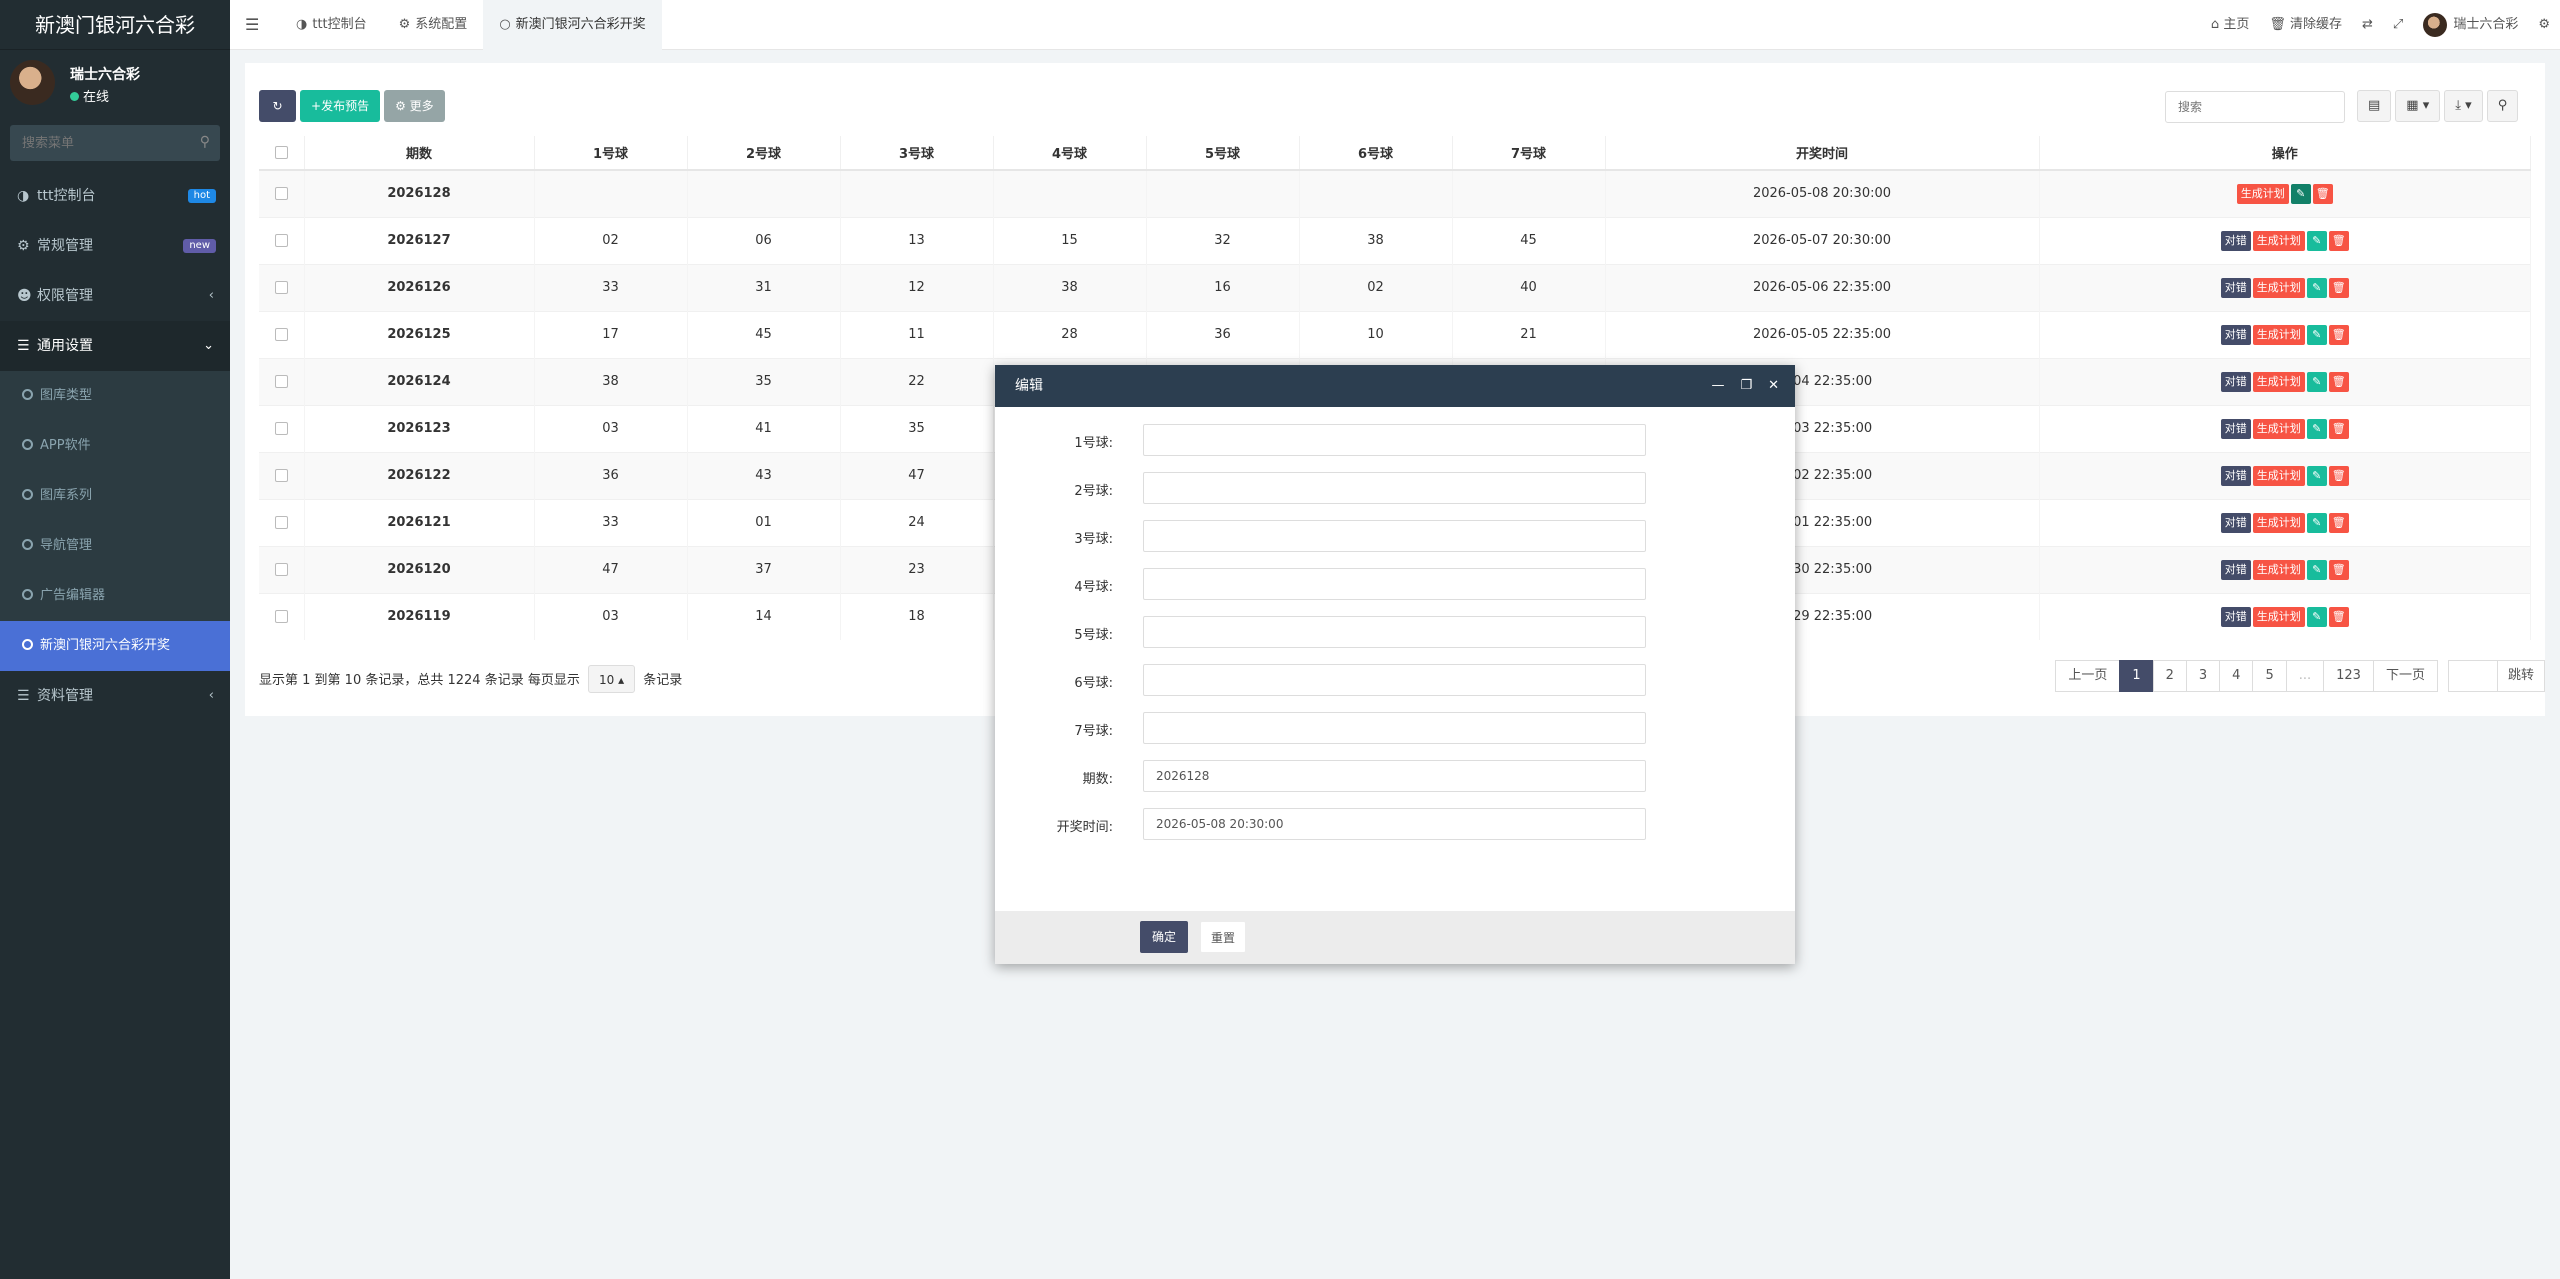  Describe the element at coordinates (1773, 386) in the screenshot. I see `close-icon: ✕` at that location.